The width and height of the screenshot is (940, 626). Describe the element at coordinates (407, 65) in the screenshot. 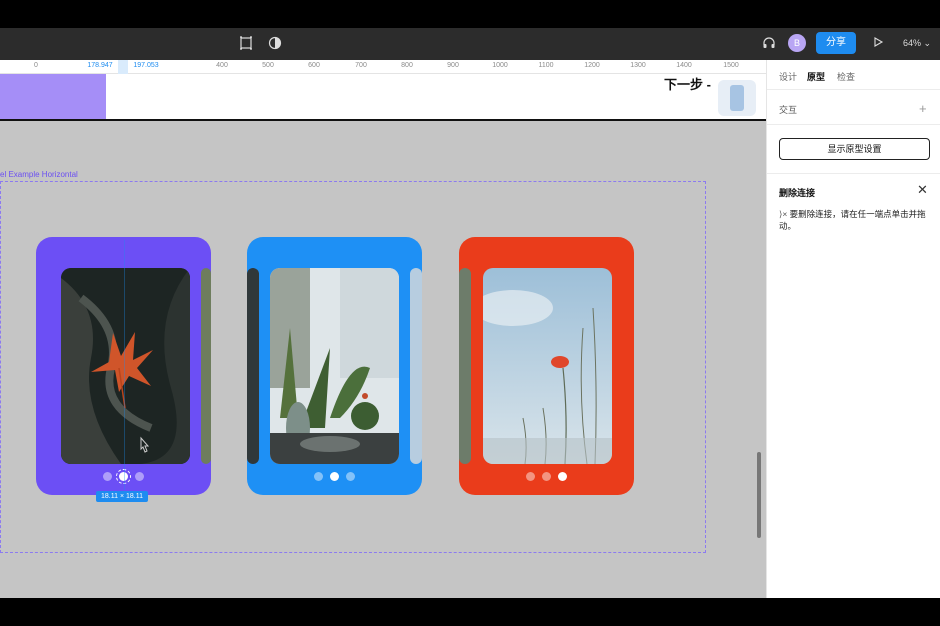

I see `ruler-tick: 800` at that location.